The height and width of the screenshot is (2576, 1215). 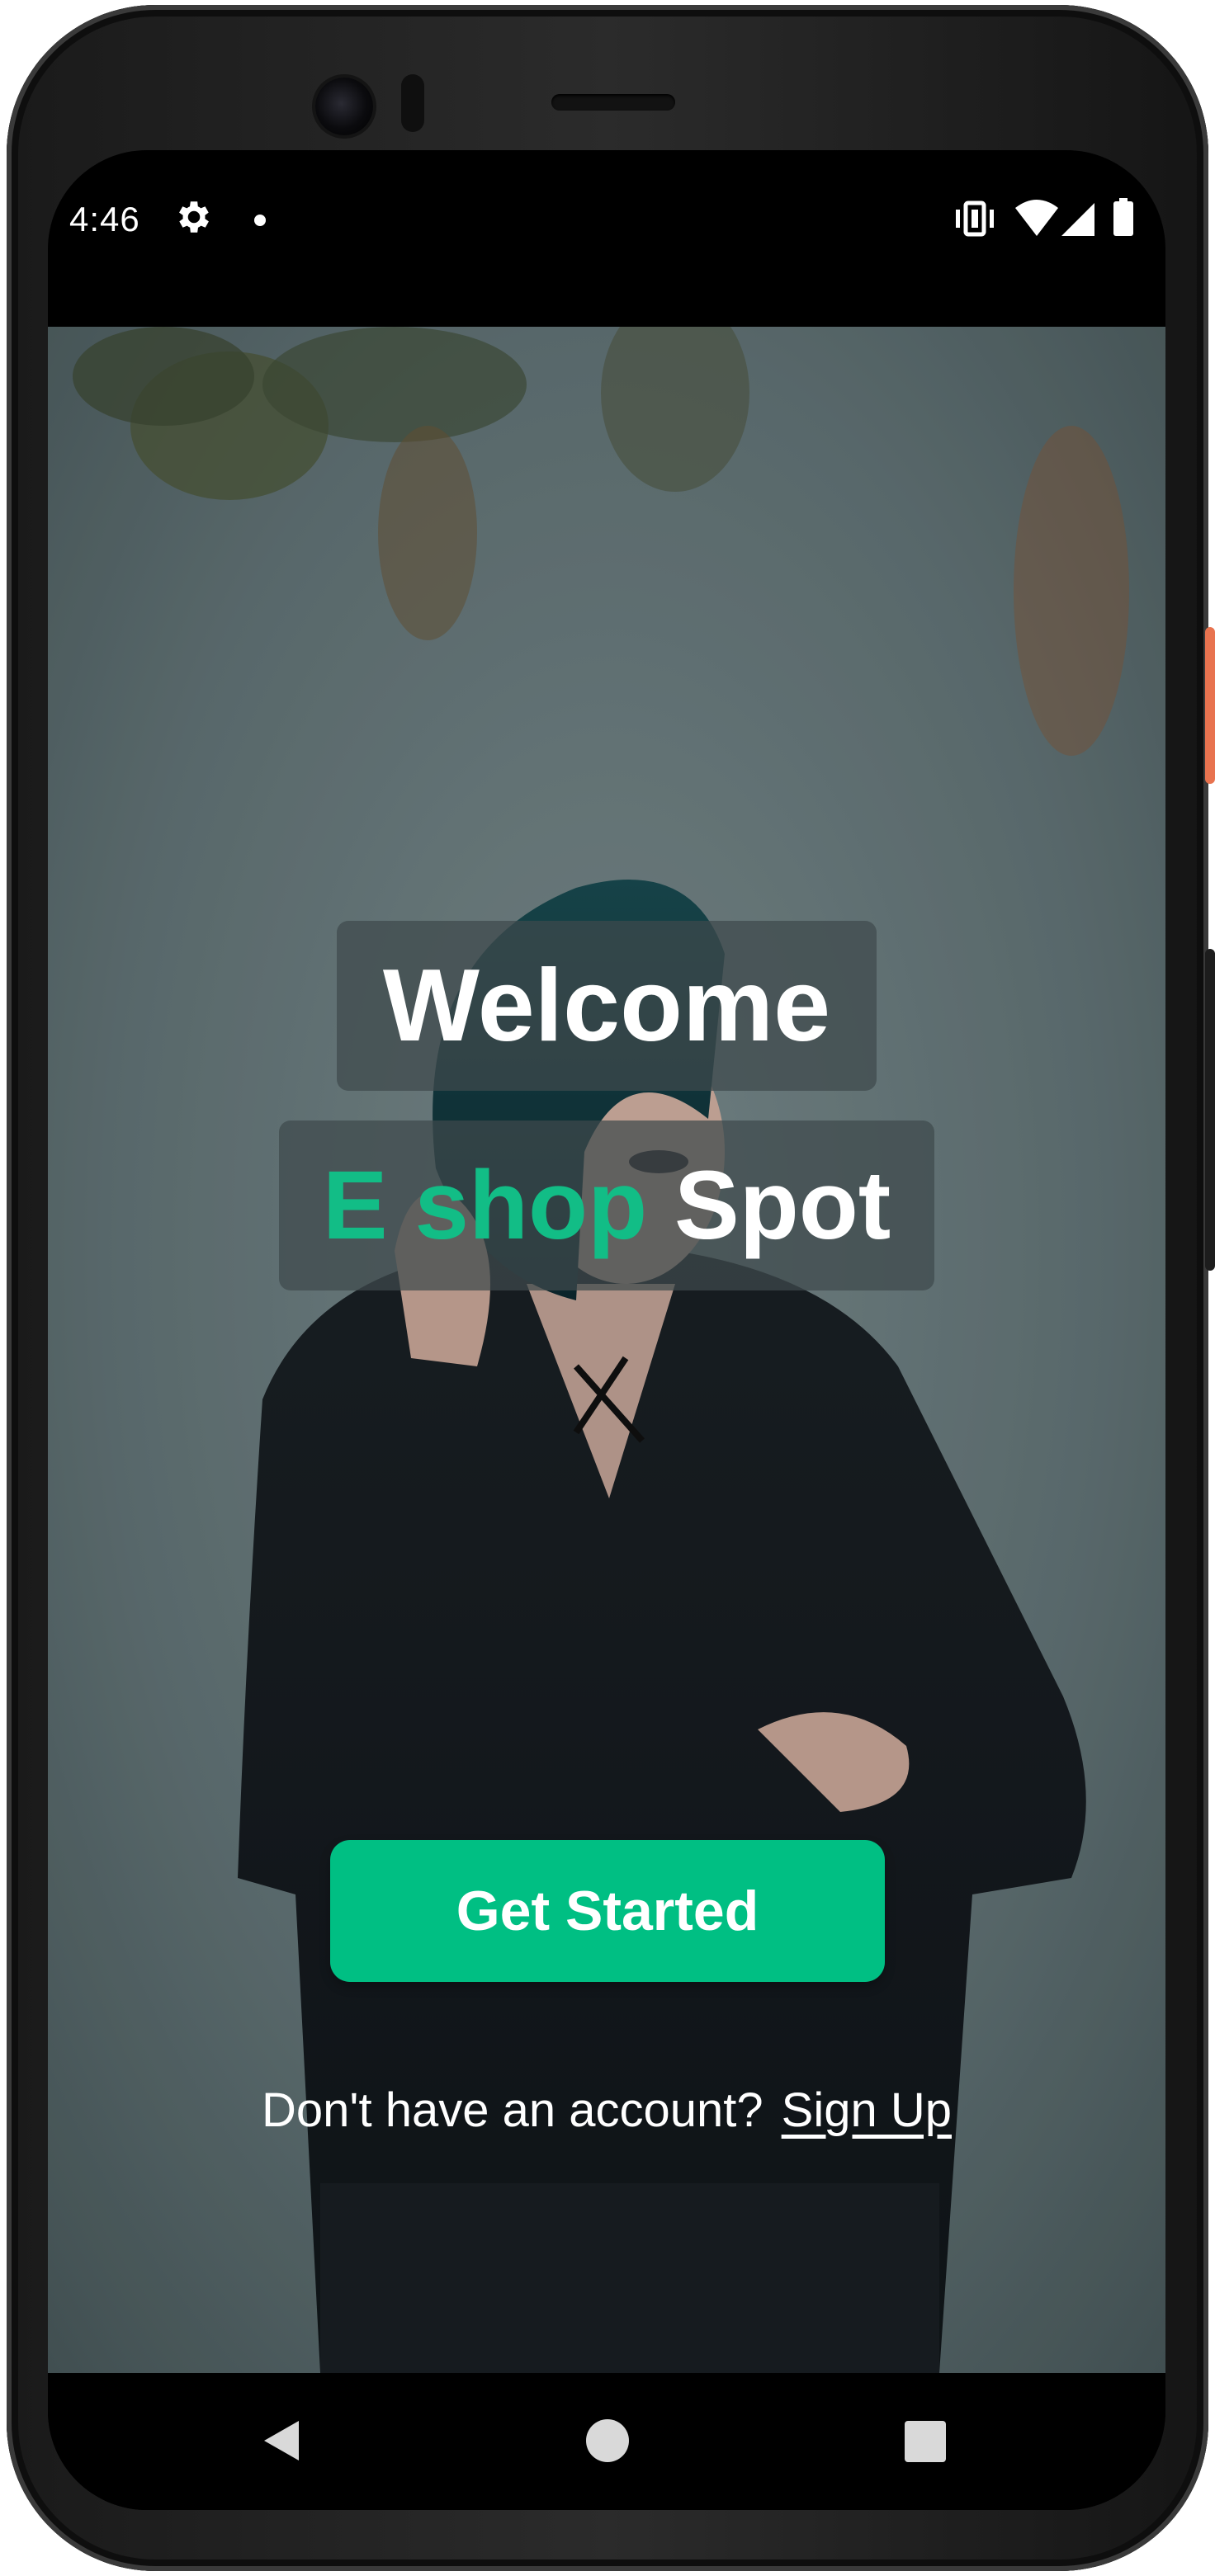 I want to click on signup-row: Don't have an account? Sign Up, so click(x=606, y=2110).